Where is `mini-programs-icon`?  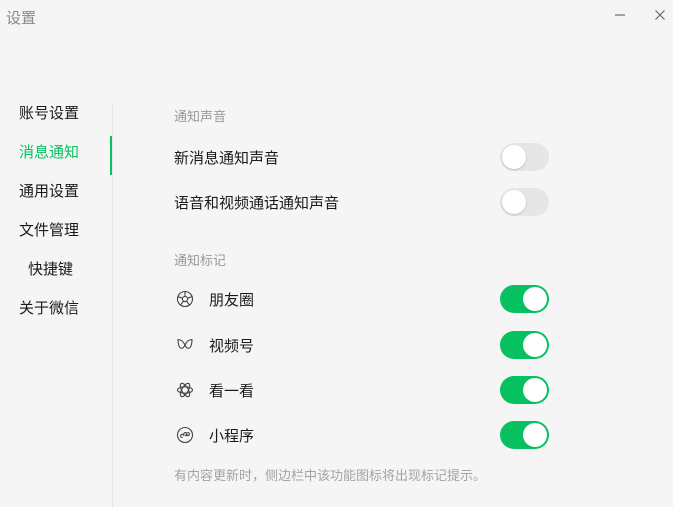 mini-programs-icon is located at coordinates (185, 435).